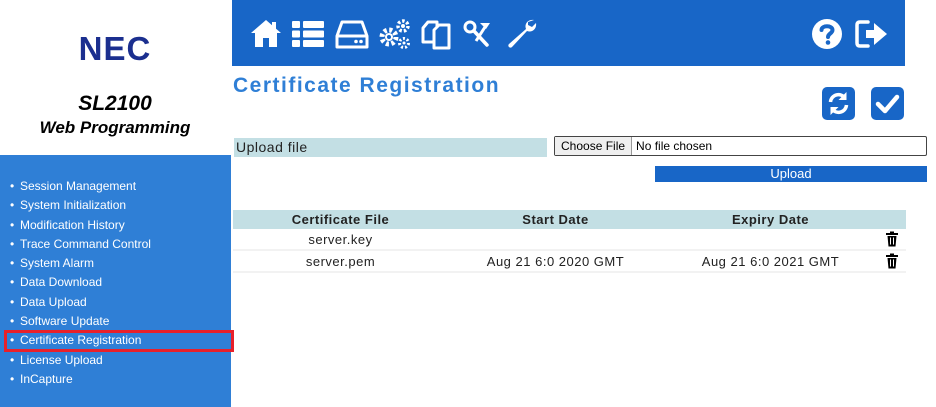 This screenshot has height=407, width=936. What do you see at coordinates (115, 321) in the screenshot?
I see `sidebar-item-software-update: • Software Update` at bounding box center [115, 321].